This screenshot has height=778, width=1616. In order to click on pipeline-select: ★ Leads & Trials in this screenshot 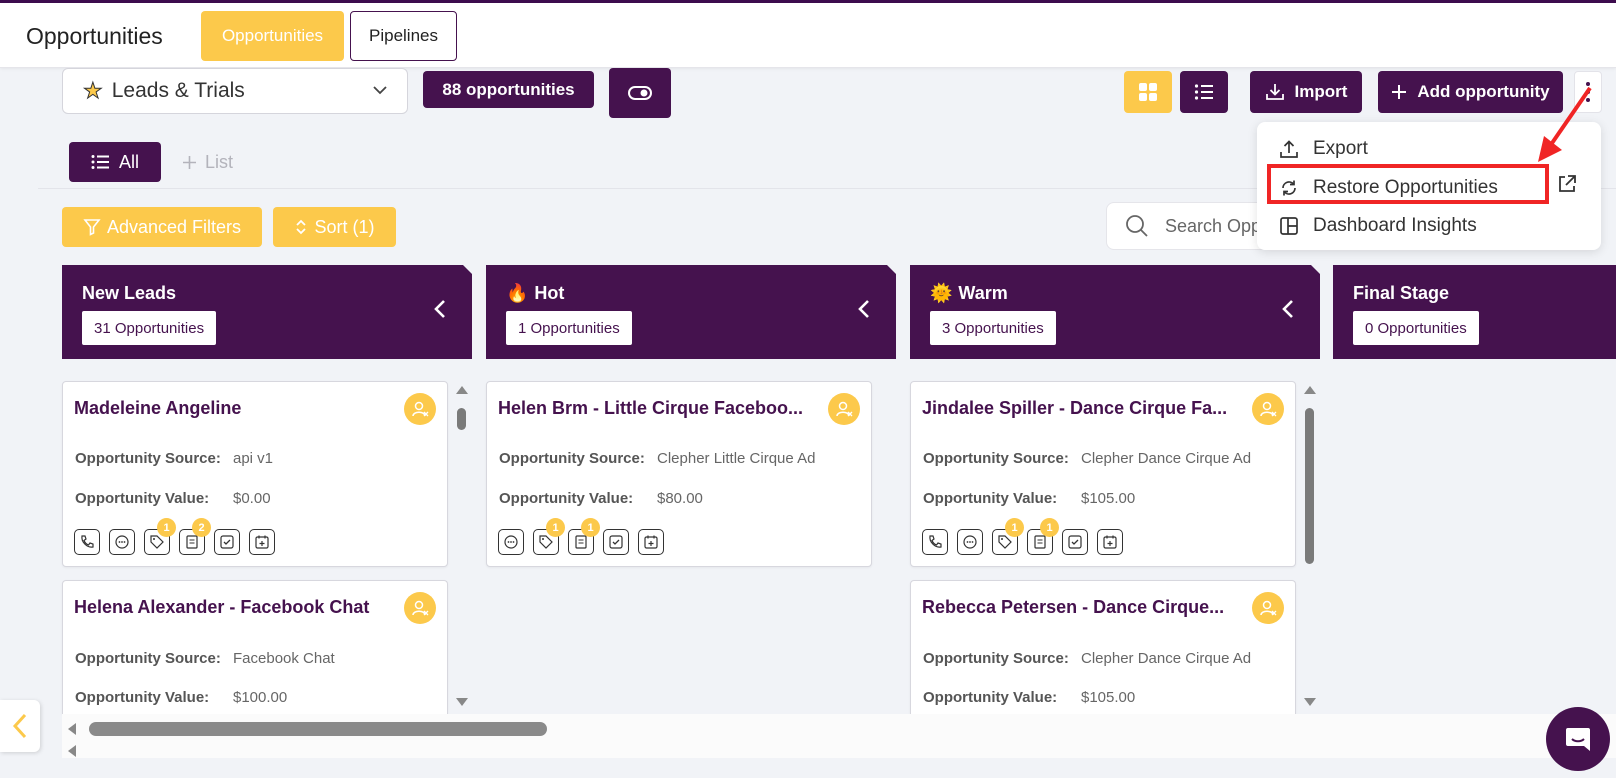, I will do `click(235, 91)`.